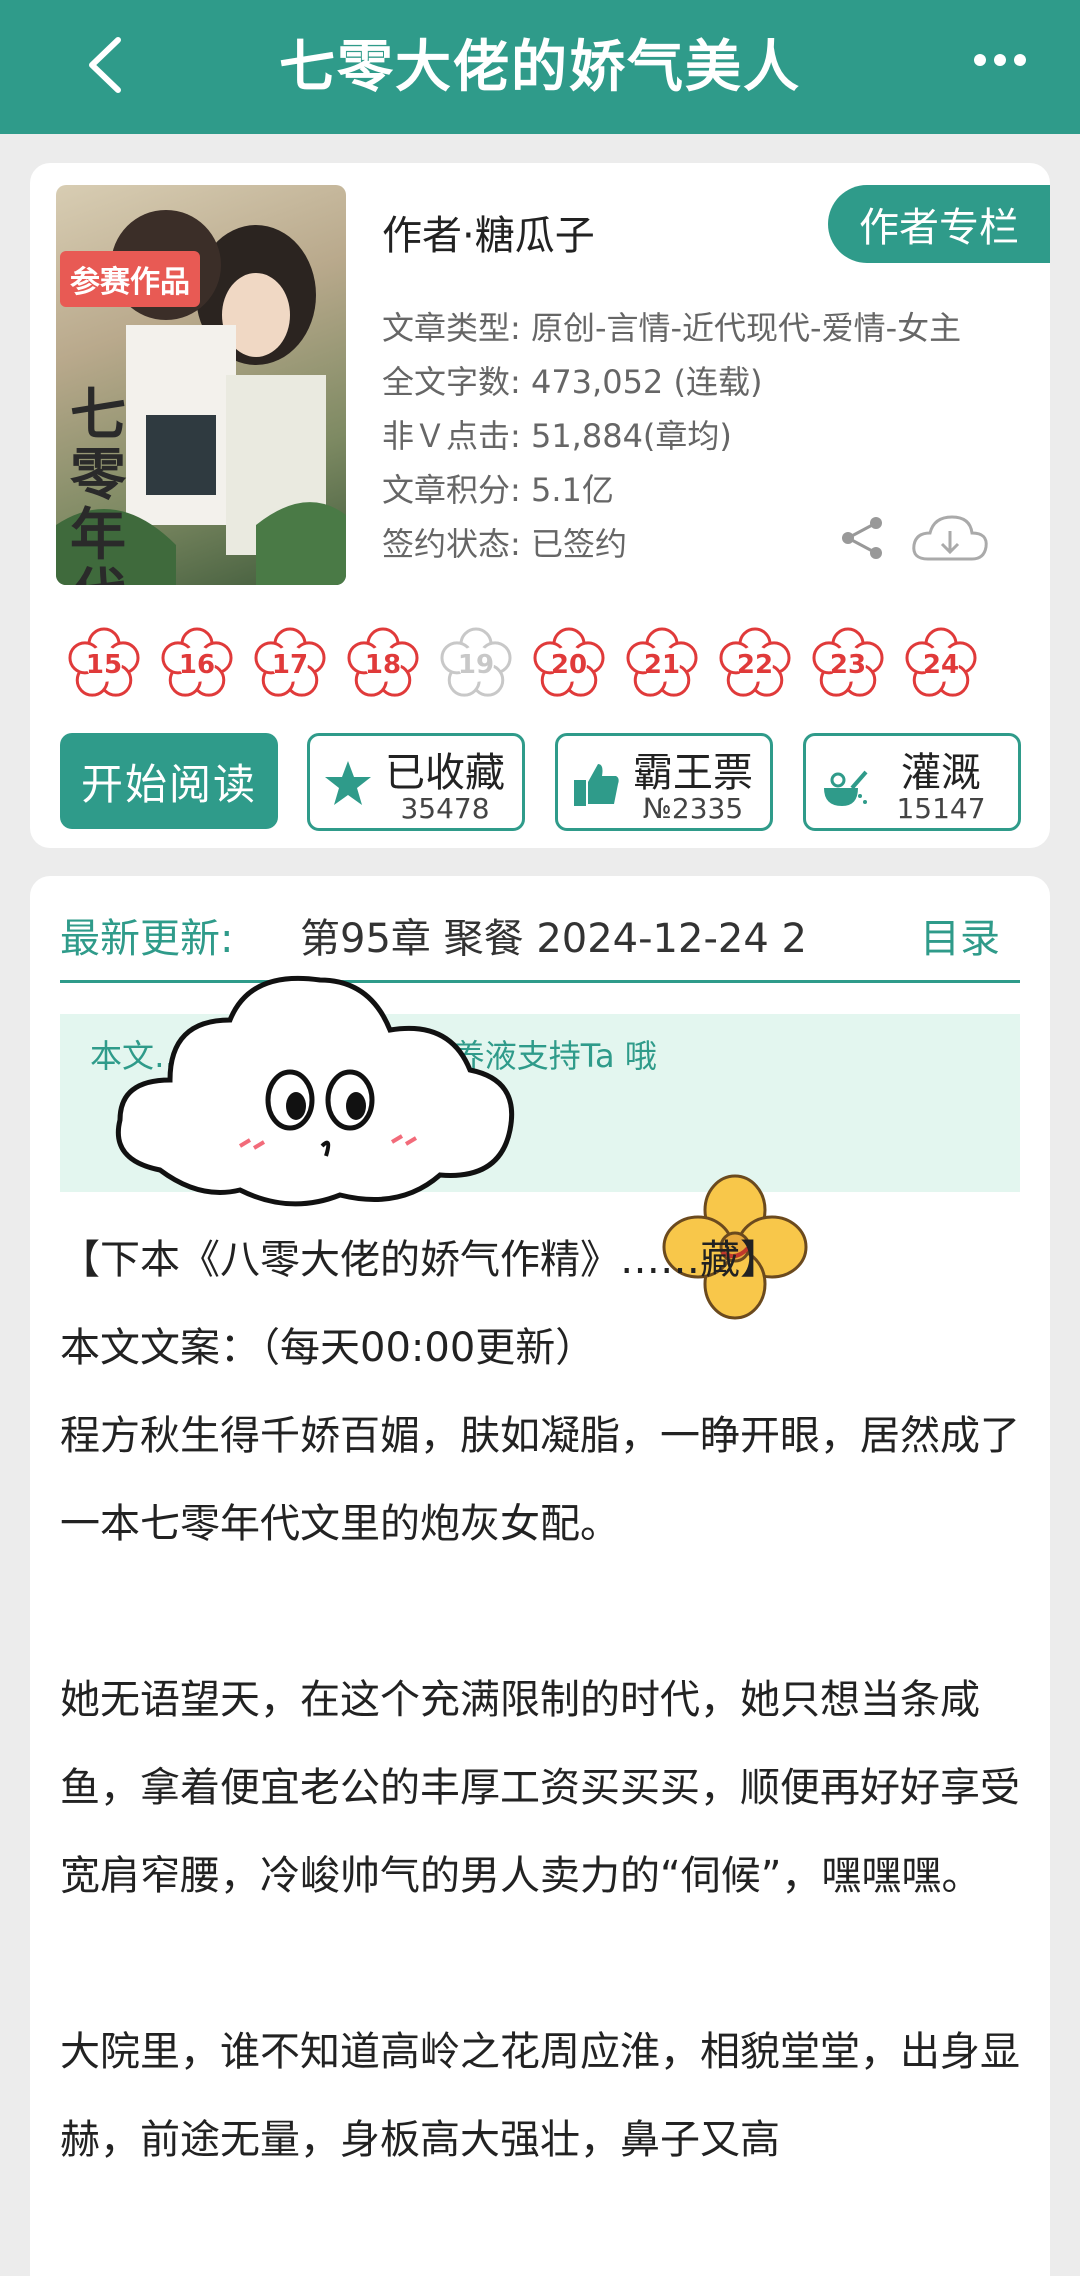  I want to click on flower-badge-number: 23, so click(848, 665).